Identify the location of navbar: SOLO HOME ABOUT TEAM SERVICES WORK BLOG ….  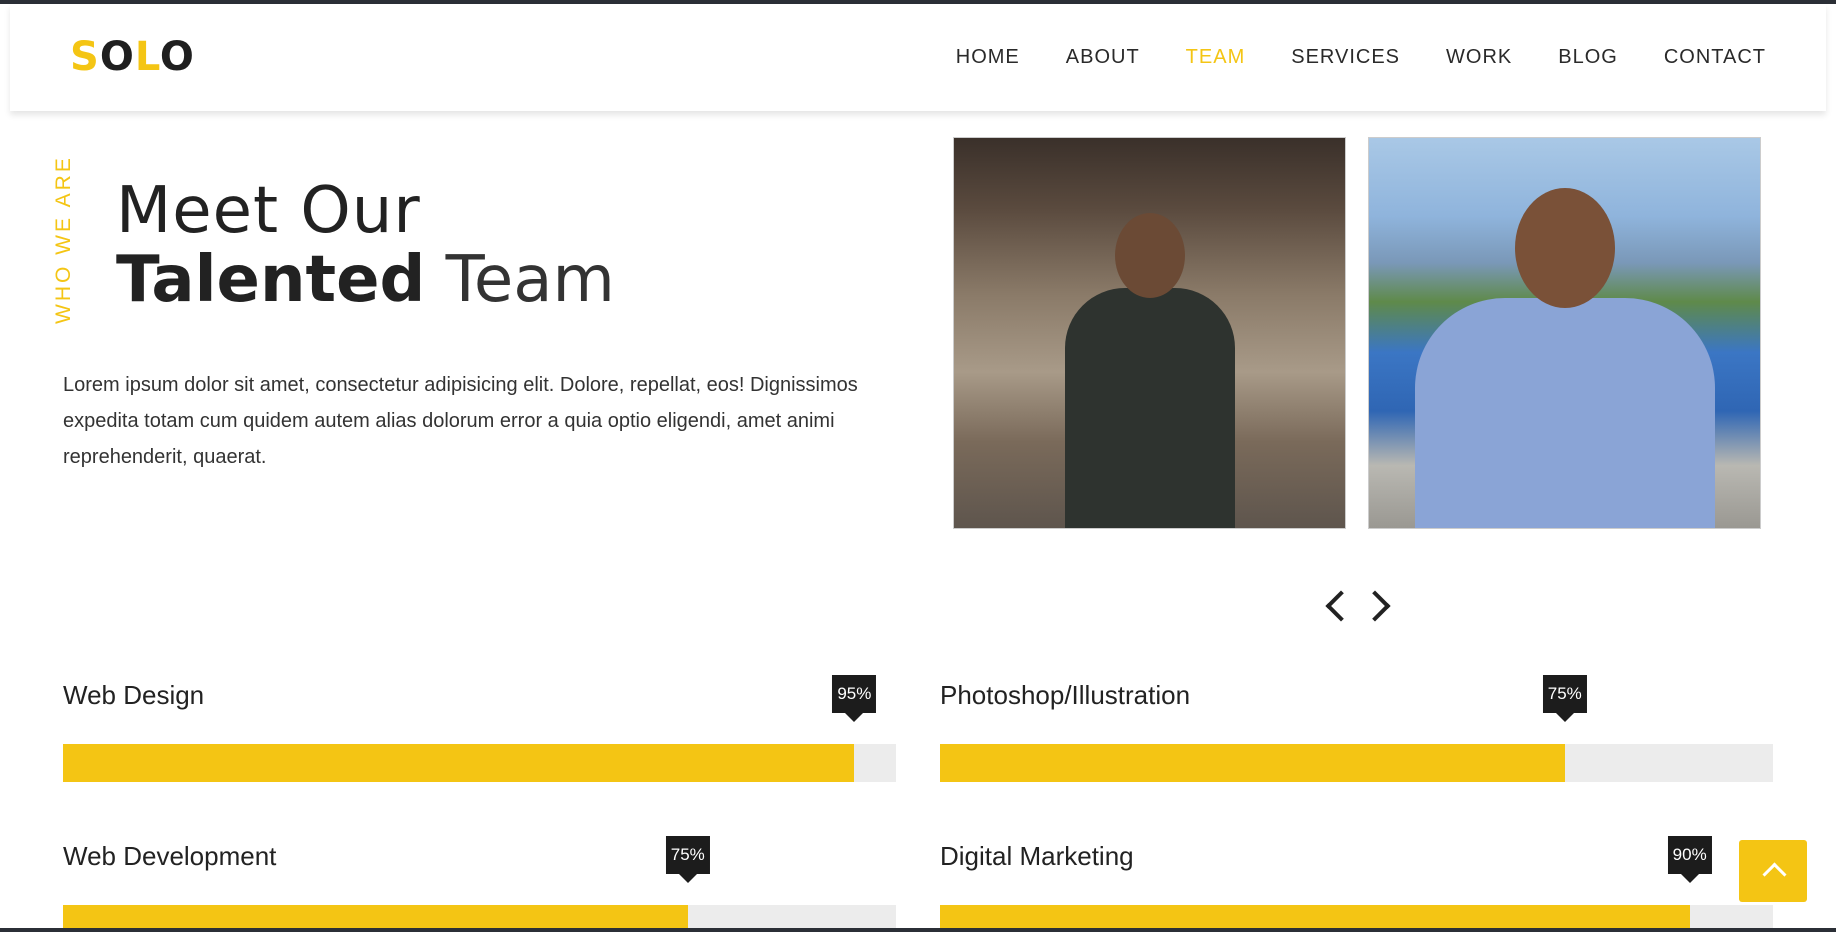
(918, 57).